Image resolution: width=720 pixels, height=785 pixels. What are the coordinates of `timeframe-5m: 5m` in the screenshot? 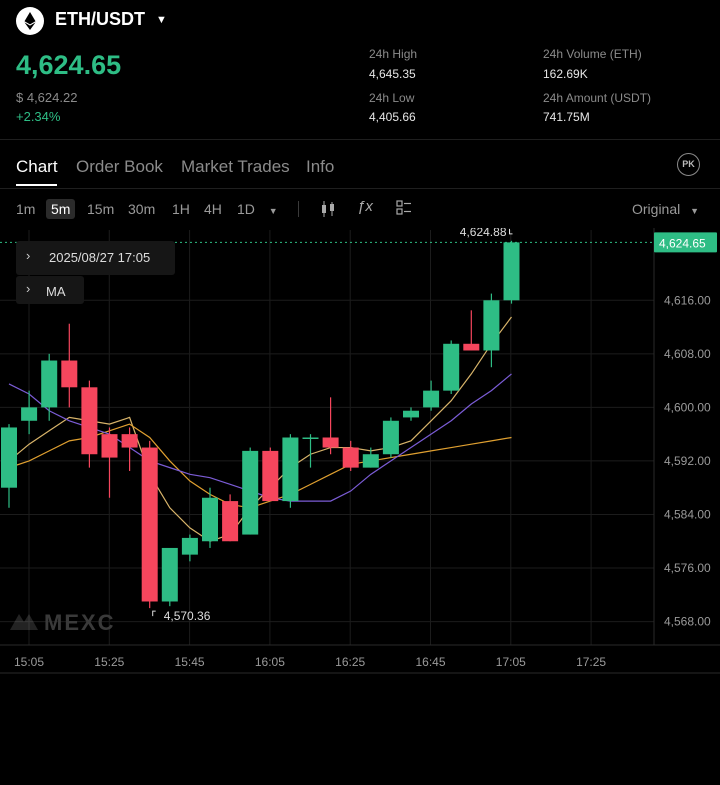 It's located at (61, 209).